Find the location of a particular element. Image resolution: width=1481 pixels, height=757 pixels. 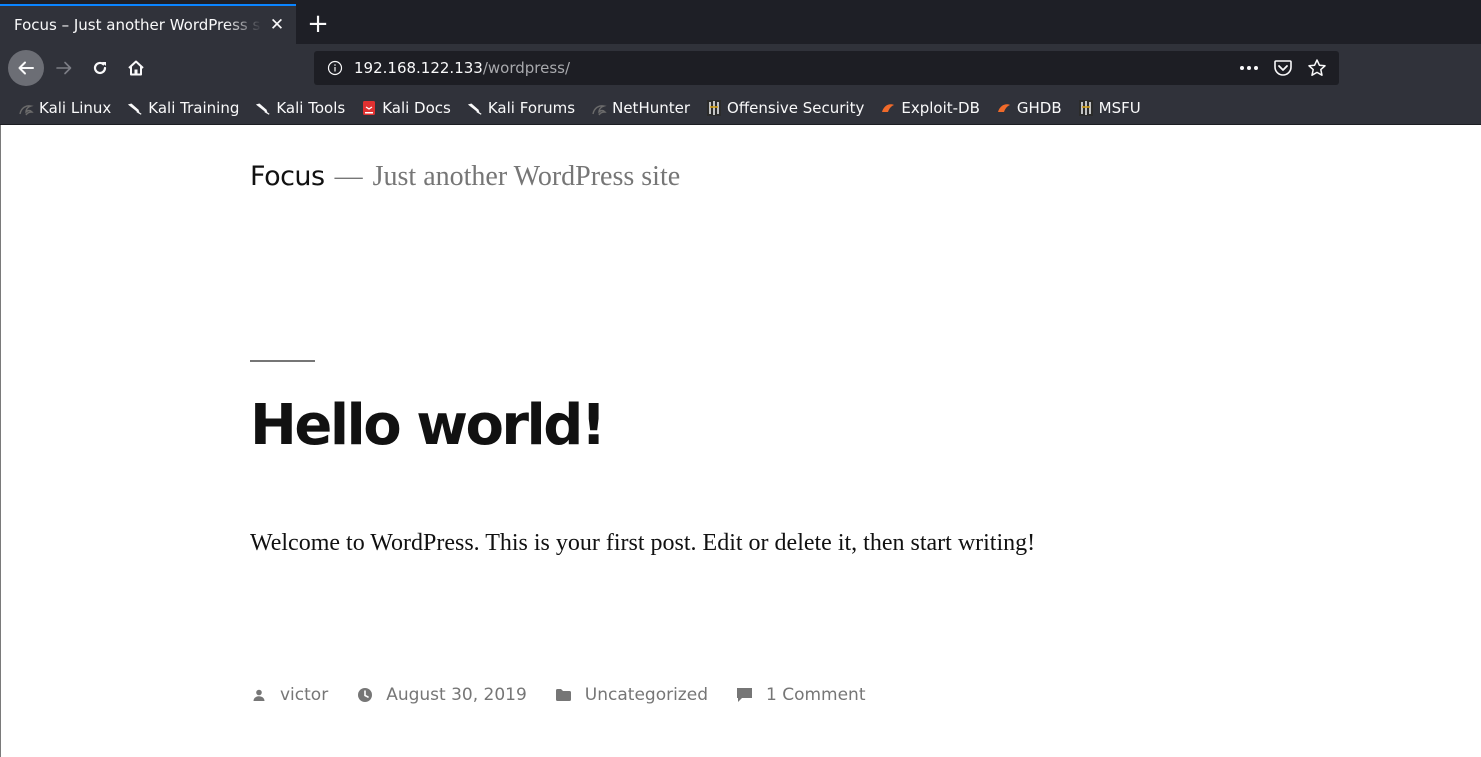

home-button is located at coordinates (136, 68).